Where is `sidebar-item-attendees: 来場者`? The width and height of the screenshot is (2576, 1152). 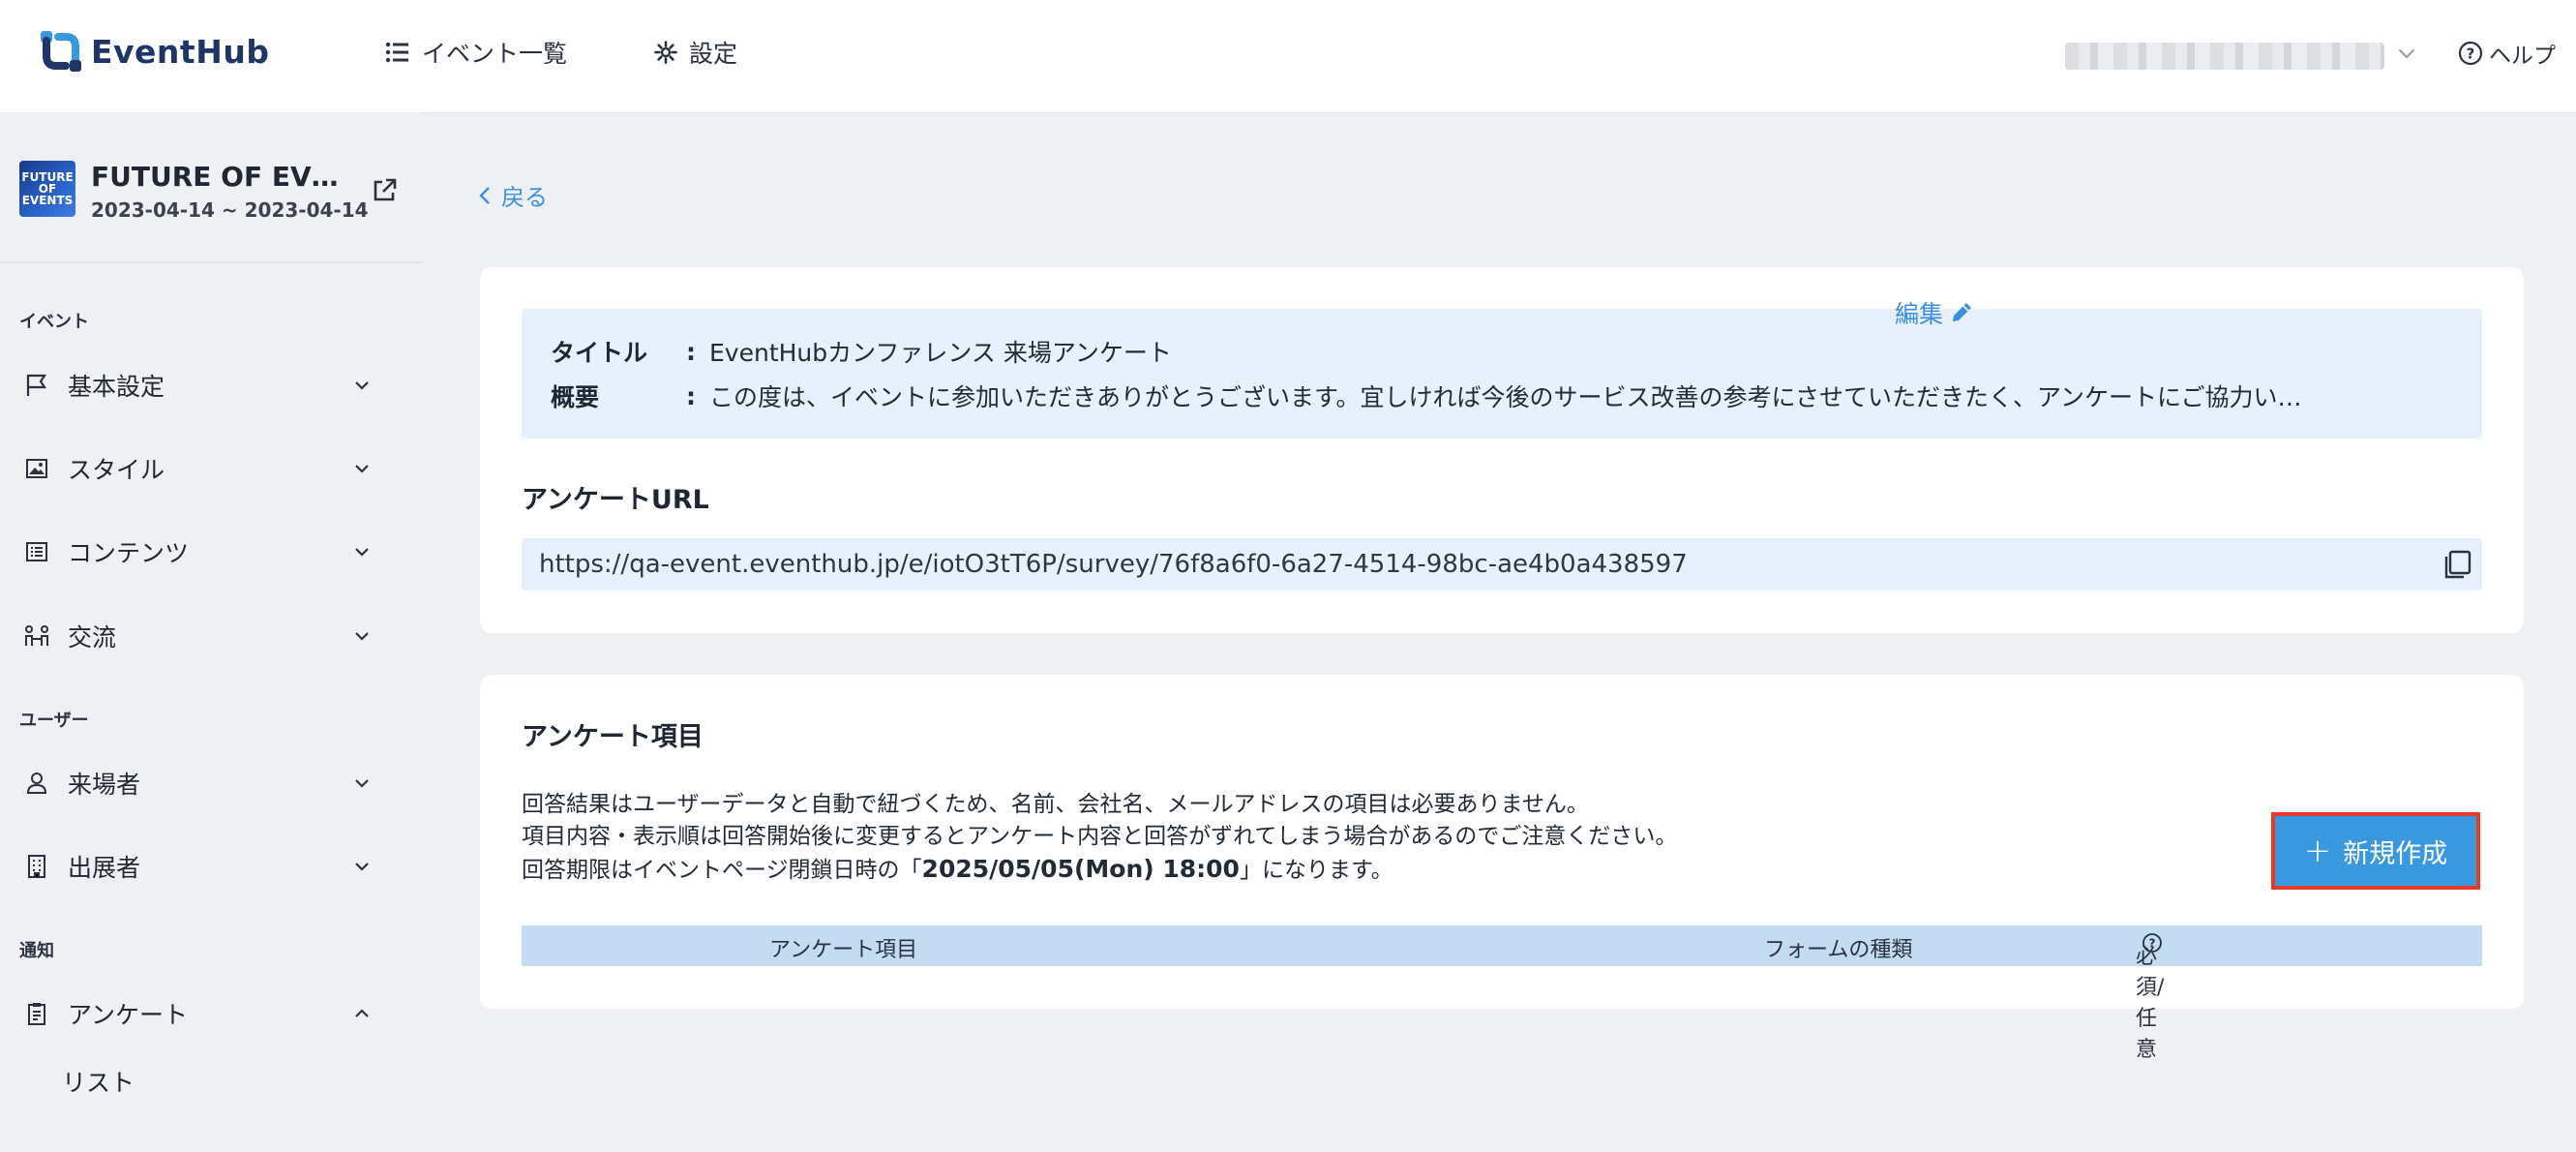 sidebar-item-attendees: 来場者 is located at coordinates (197, 783).